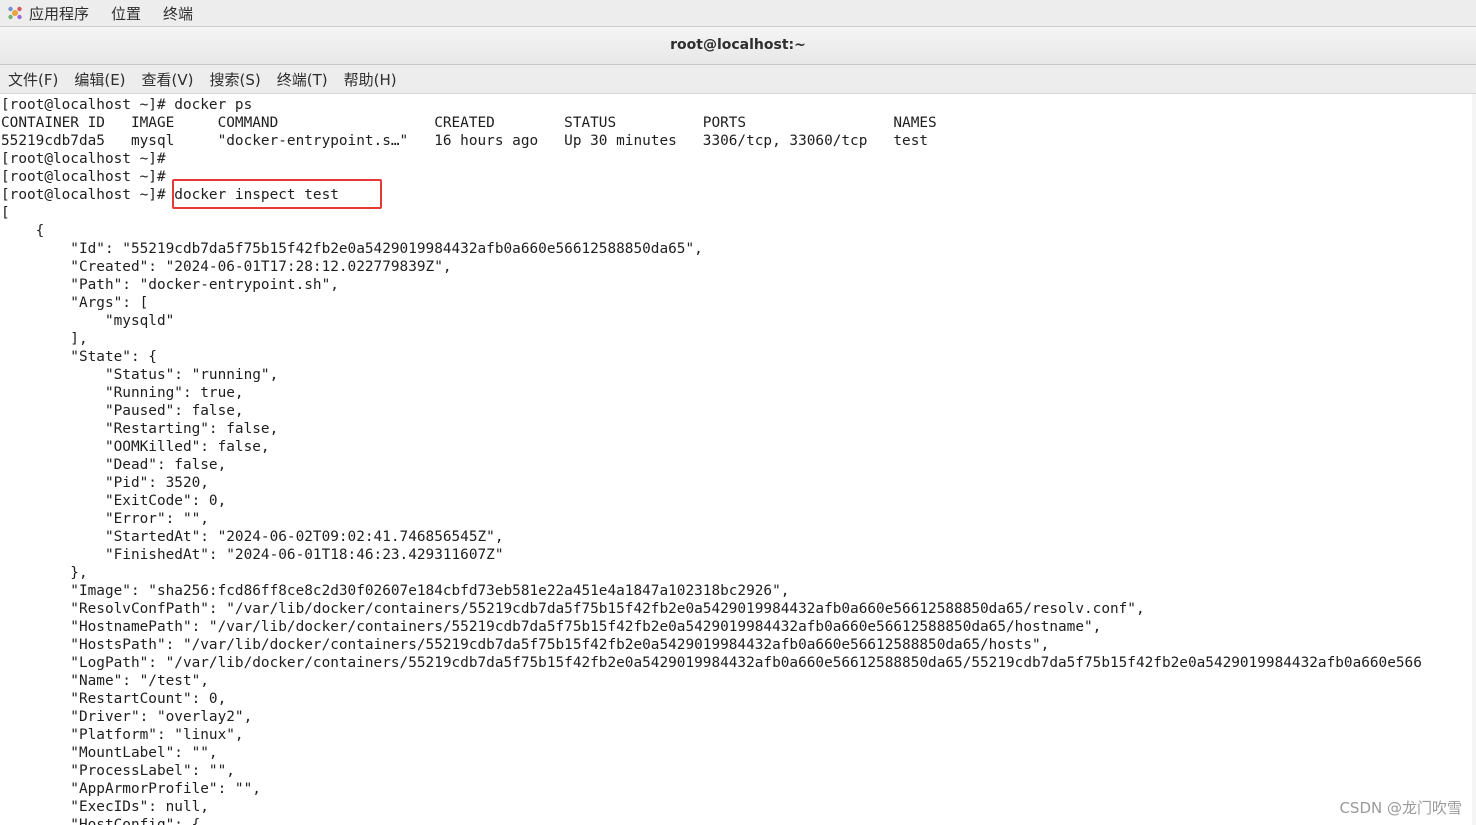 This screenshot has width=1476, height=825. Describe the element at coordinates (126, 13) in the screenshot. I see `menu-places: 位置` at that location.